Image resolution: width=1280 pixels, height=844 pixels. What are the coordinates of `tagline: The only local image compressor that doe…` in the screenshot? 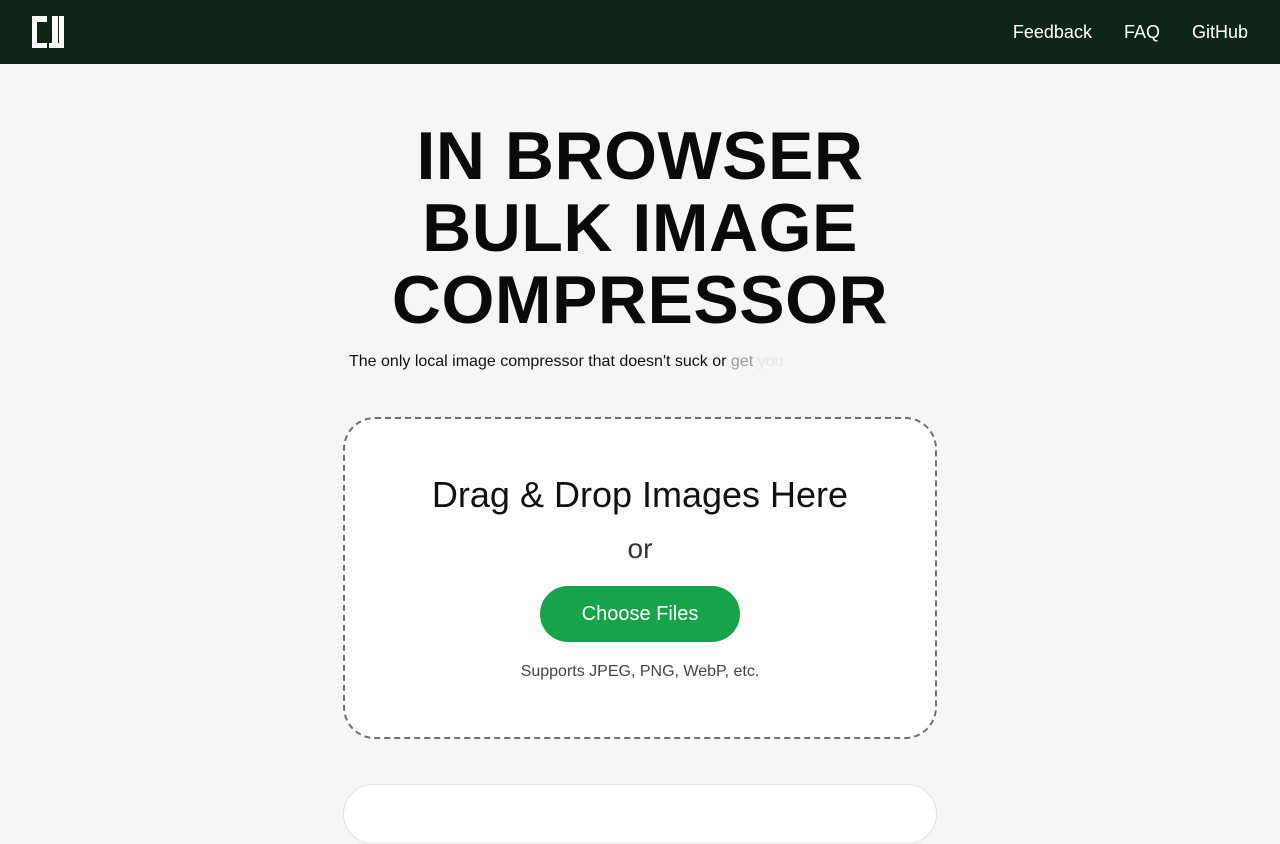 It's located at (566, 362).